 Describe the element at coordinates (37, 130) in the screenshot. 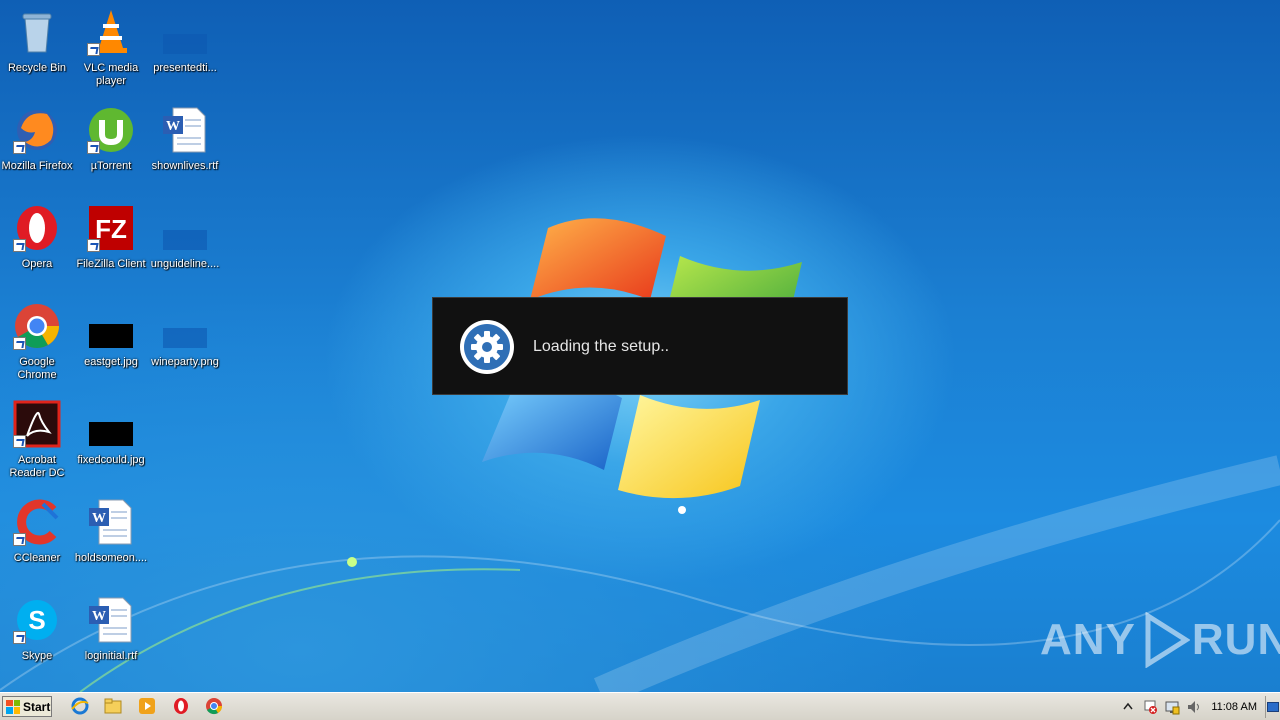

I see `firefox-icon` at that location.